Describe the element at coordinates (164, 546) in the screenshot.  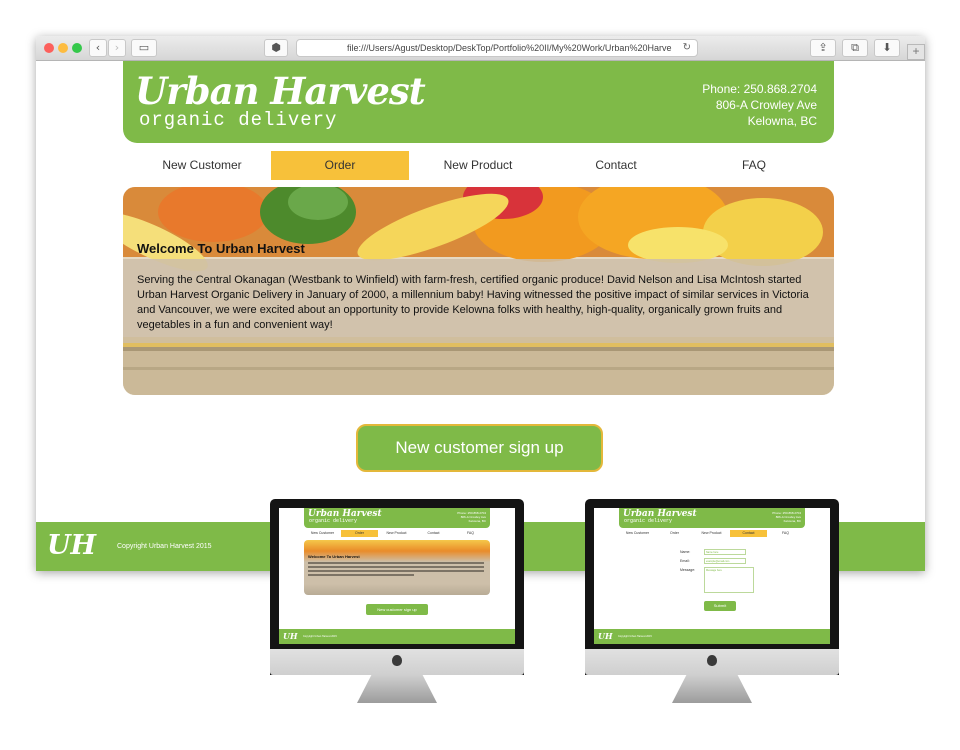
I see `footer-copyright: Copyright Urban Harvest 2015` at that location.